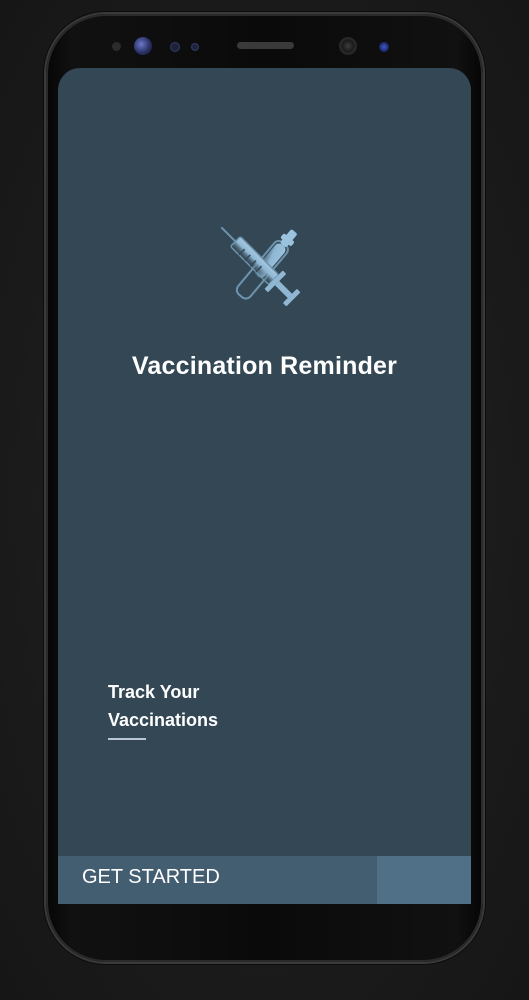 The width and height of the screenshot is (529, 1000). I want to click on bottom-bar: GET STARTED, so click(264, 880).